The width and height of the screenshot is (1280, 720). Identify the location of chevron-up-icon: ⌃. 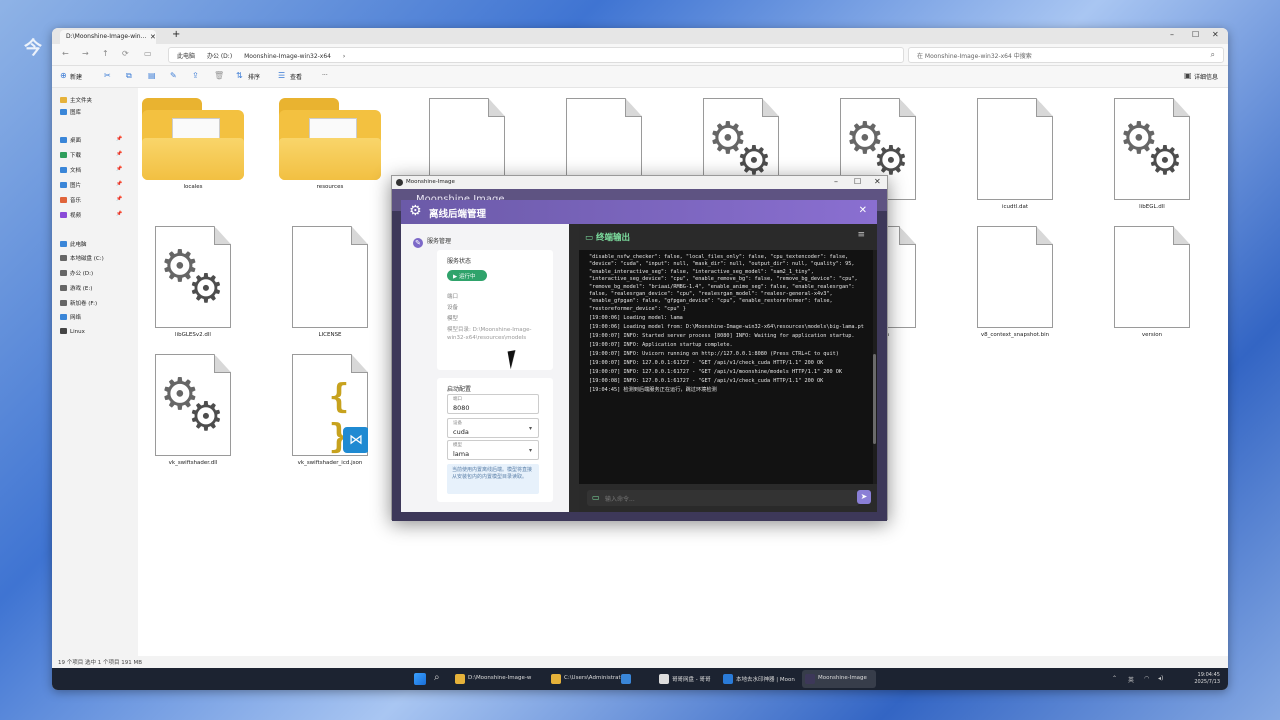
(1114, 678).